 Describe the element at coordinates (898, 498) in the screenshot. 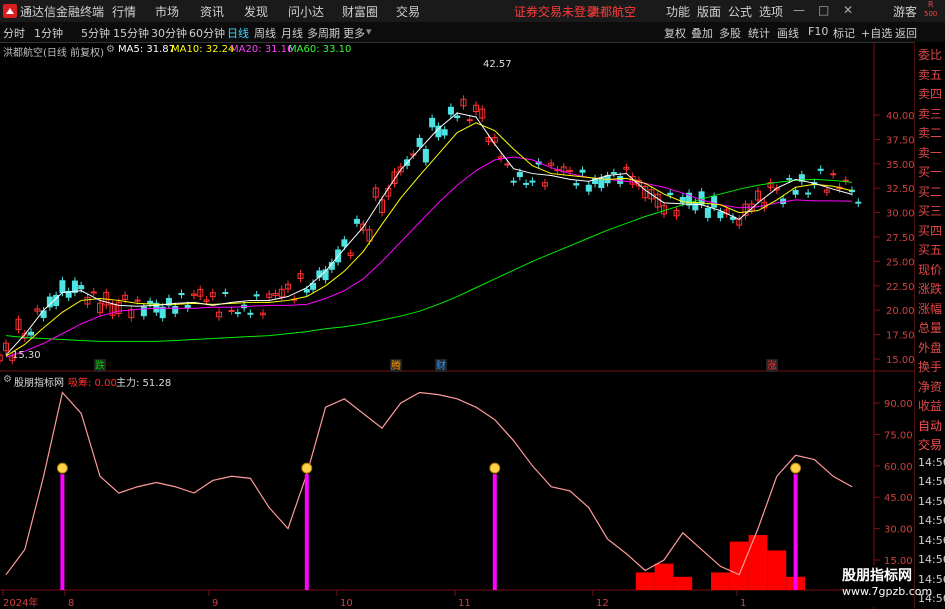

I see `indicator-tick-label: 45.00` at that location.